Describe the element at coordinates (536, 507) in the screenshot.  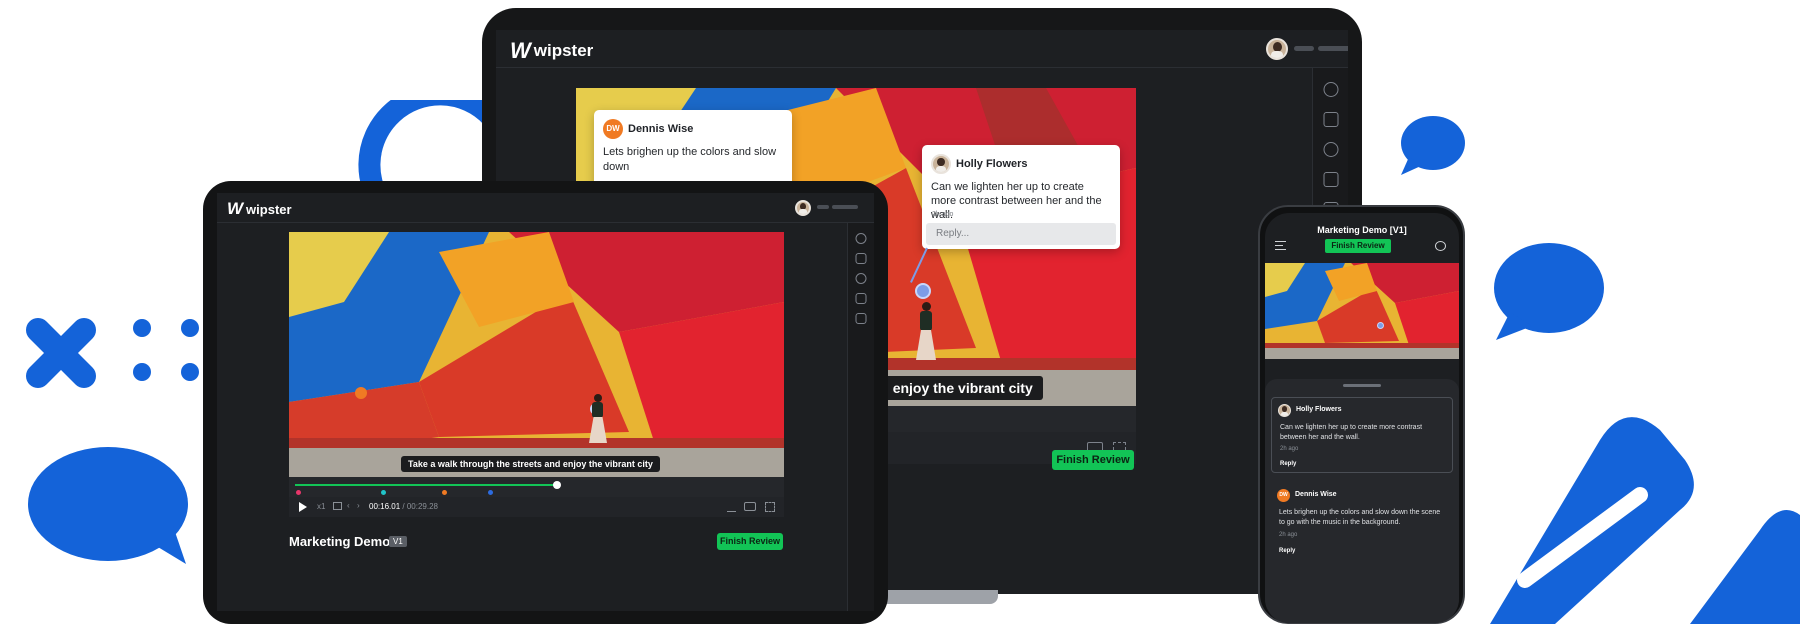
I see `tablet-controls: x1 ‹ › 00:16.01 / 00:29.28` at that location.